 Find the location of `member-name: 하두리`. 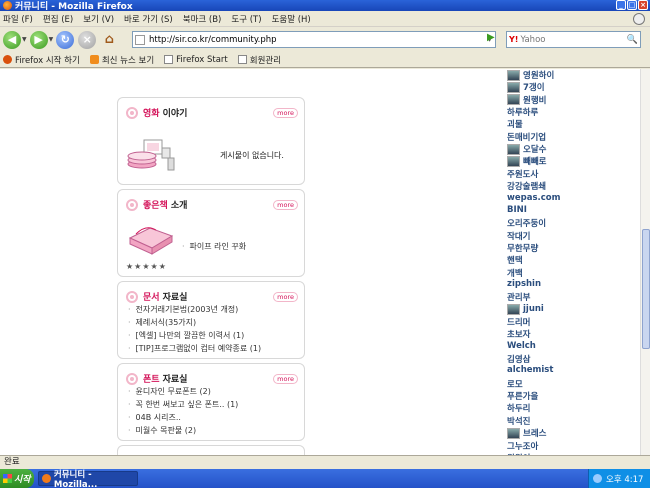

member-name: 하두리 is located at coordinates (519, 409).